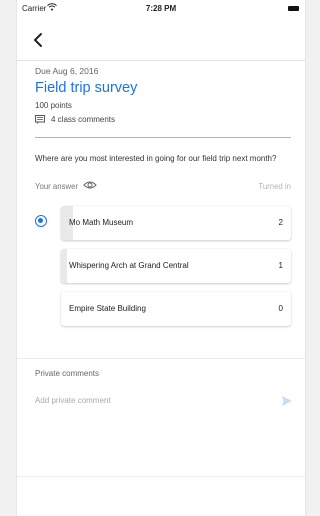 Image resolution: width=320 pixels, height=516 pixels. Describe the element at coordinates (53, 105) in the screenshot. I see `points-label: 100 points` at that location.